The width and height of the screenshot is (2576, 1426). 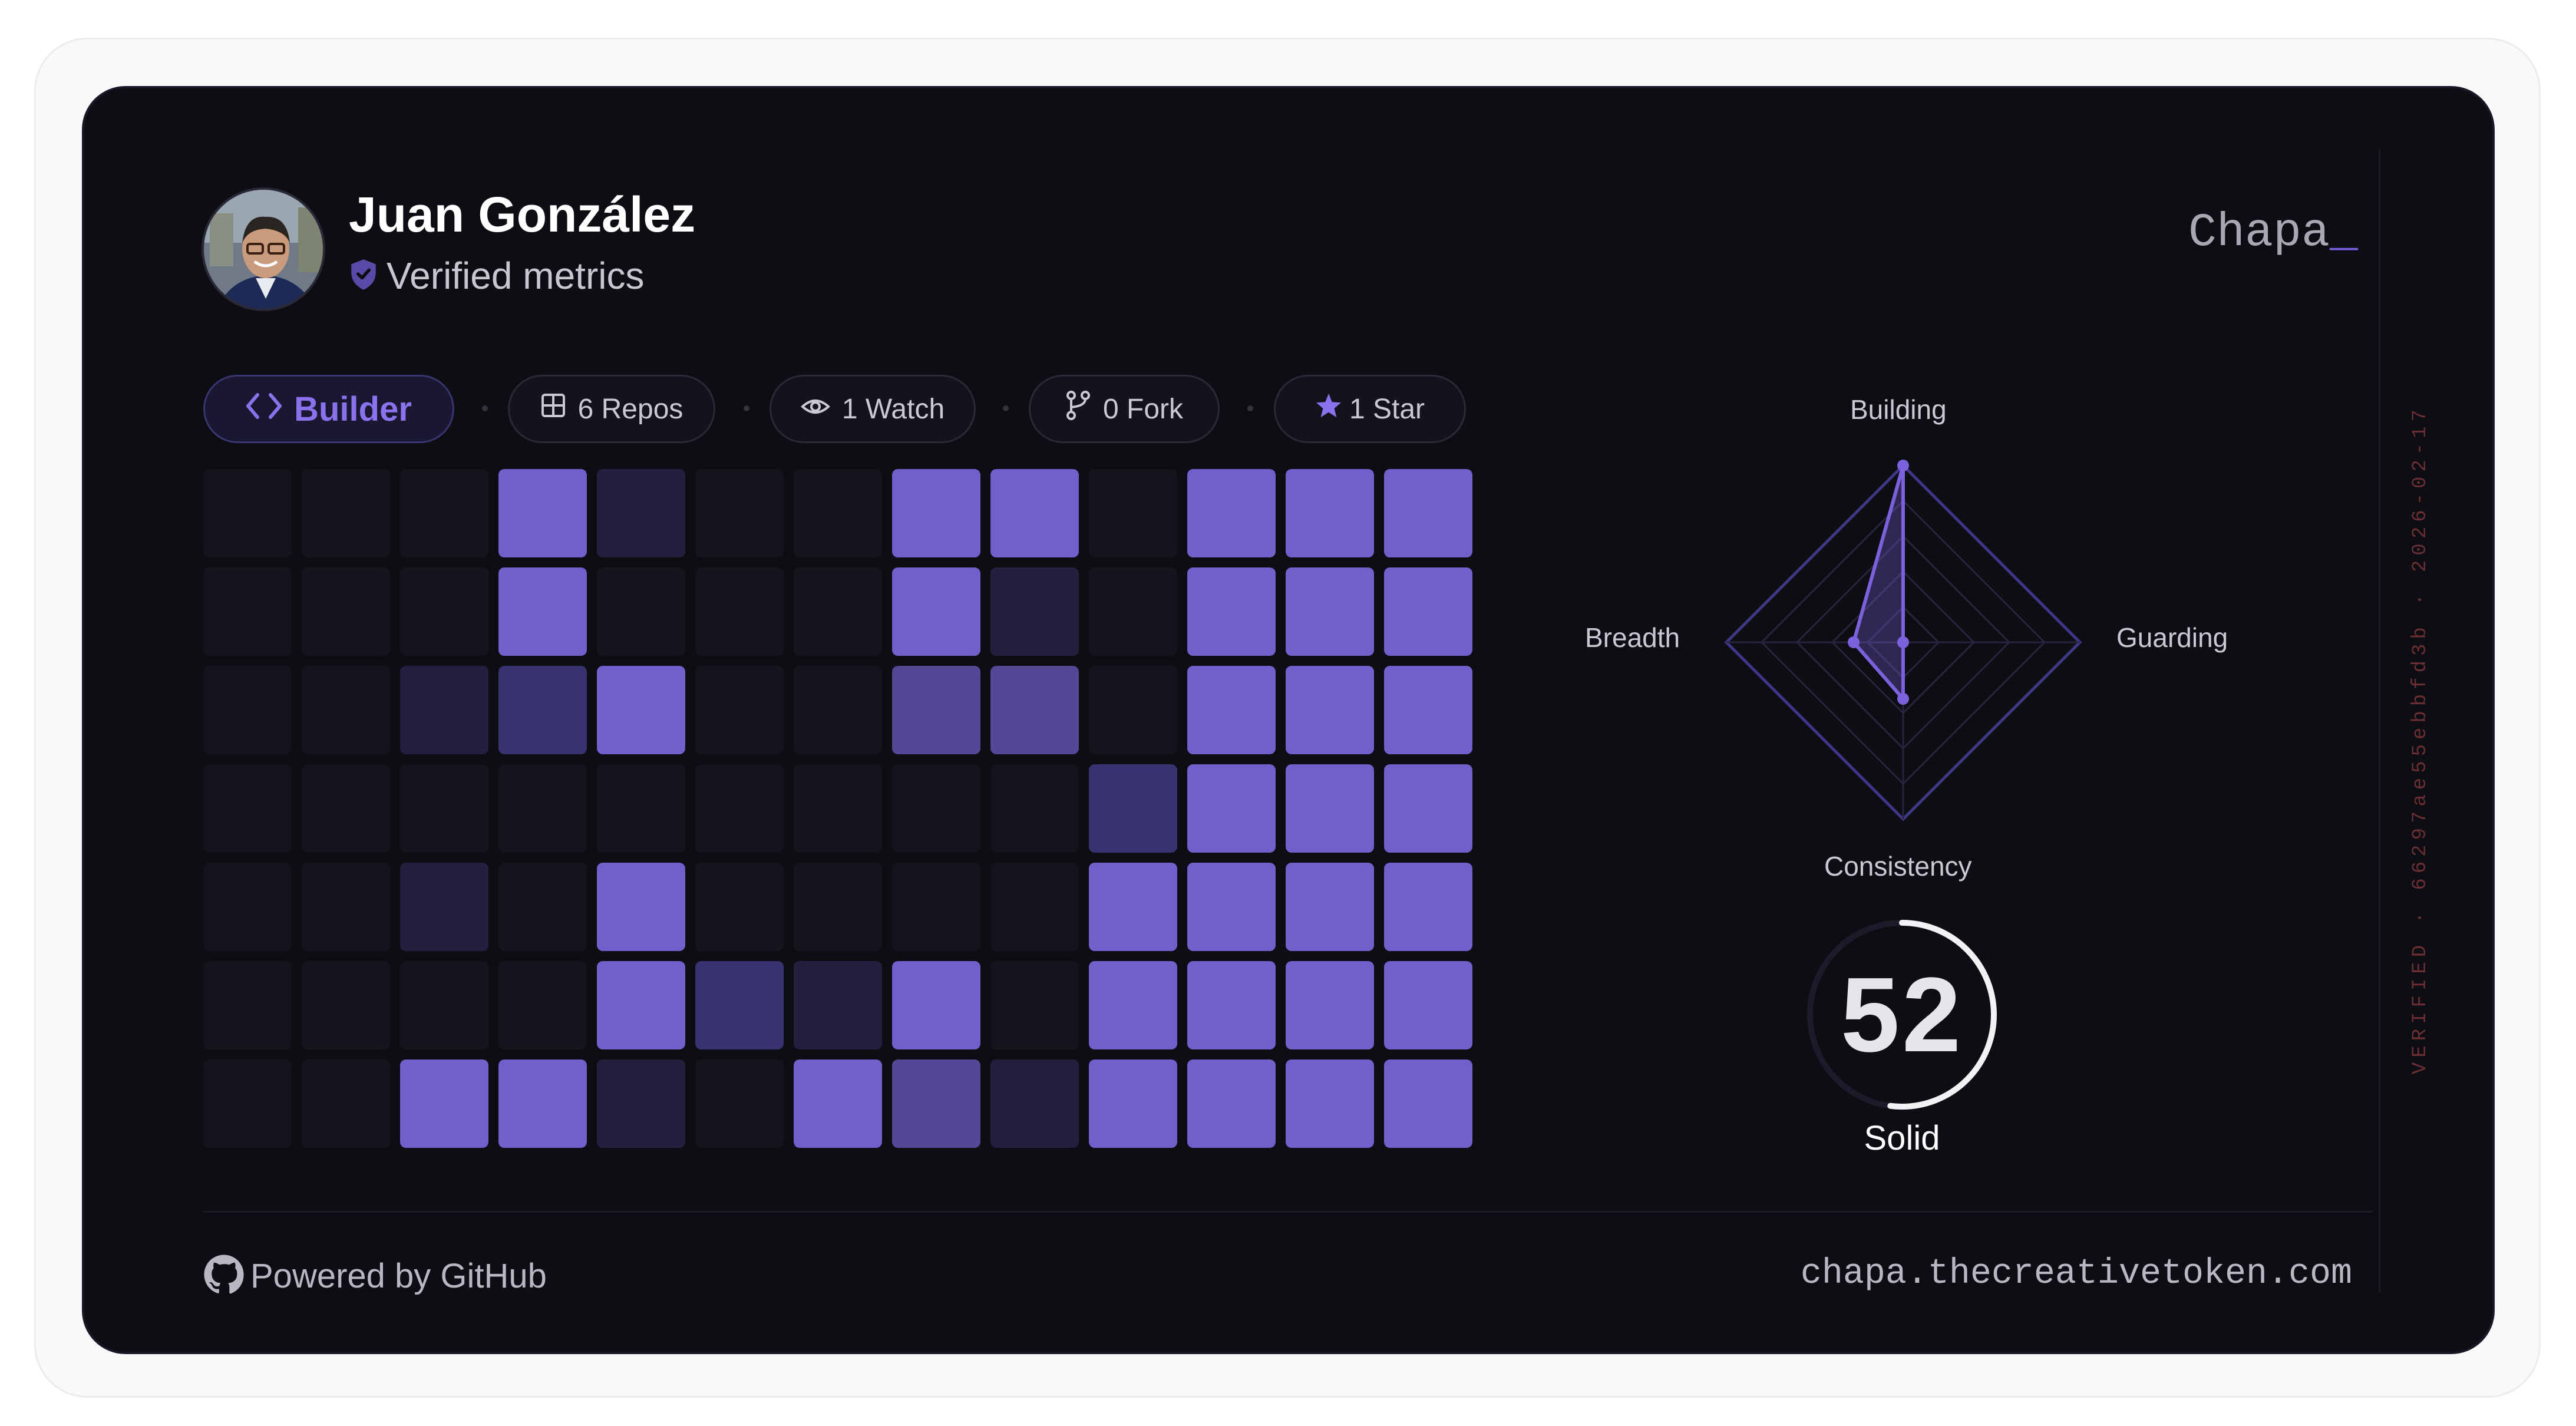 What do you see at coordinates (2259, 233) in the screenshot?
I see `brand-name: Chapa` at bounding box center [2259, 233].